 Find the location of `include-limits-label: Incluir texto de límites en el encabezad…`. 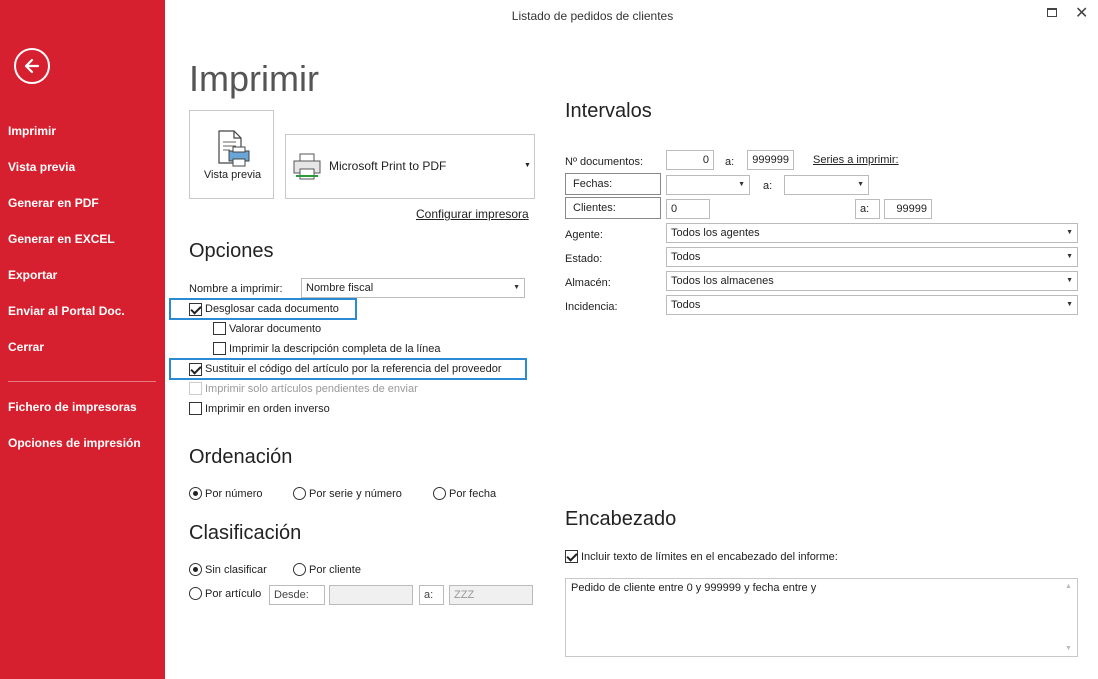

include-limits-label: Incluir texto de límites en el encabezad… is located at coordinates (709, 557).